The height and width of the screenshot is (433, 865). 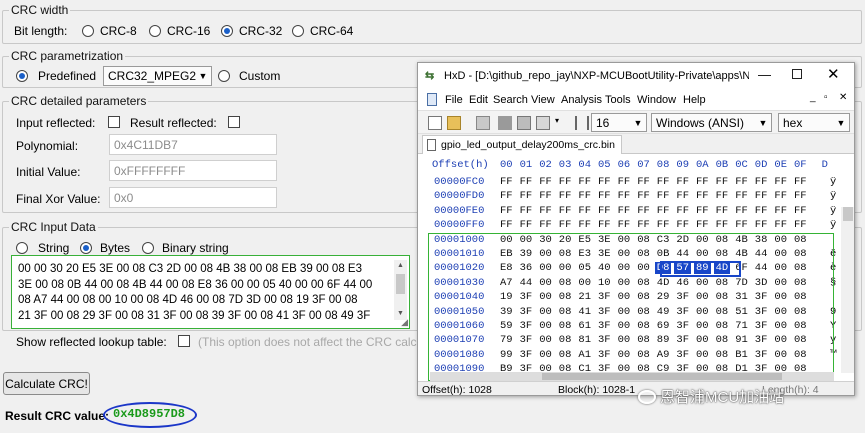 What do you see at coordinates (400, 284) in the screenshot?
I see `scroll-thumb` at bounding box center [400, 284].